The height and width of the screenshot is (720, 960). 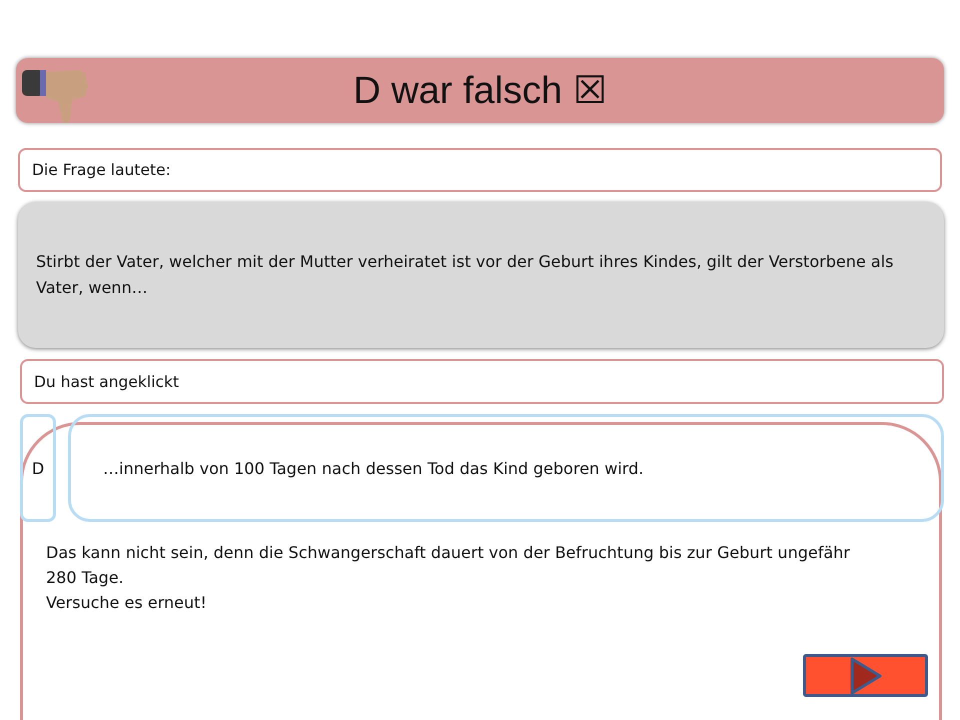 I want to click on feedback-text: Das kann nicht sein, denn die Schwangerschaft dauert von der Befruchtung bis zur Geburt ungefähr 280 Tage., so click(x=448, y=565).